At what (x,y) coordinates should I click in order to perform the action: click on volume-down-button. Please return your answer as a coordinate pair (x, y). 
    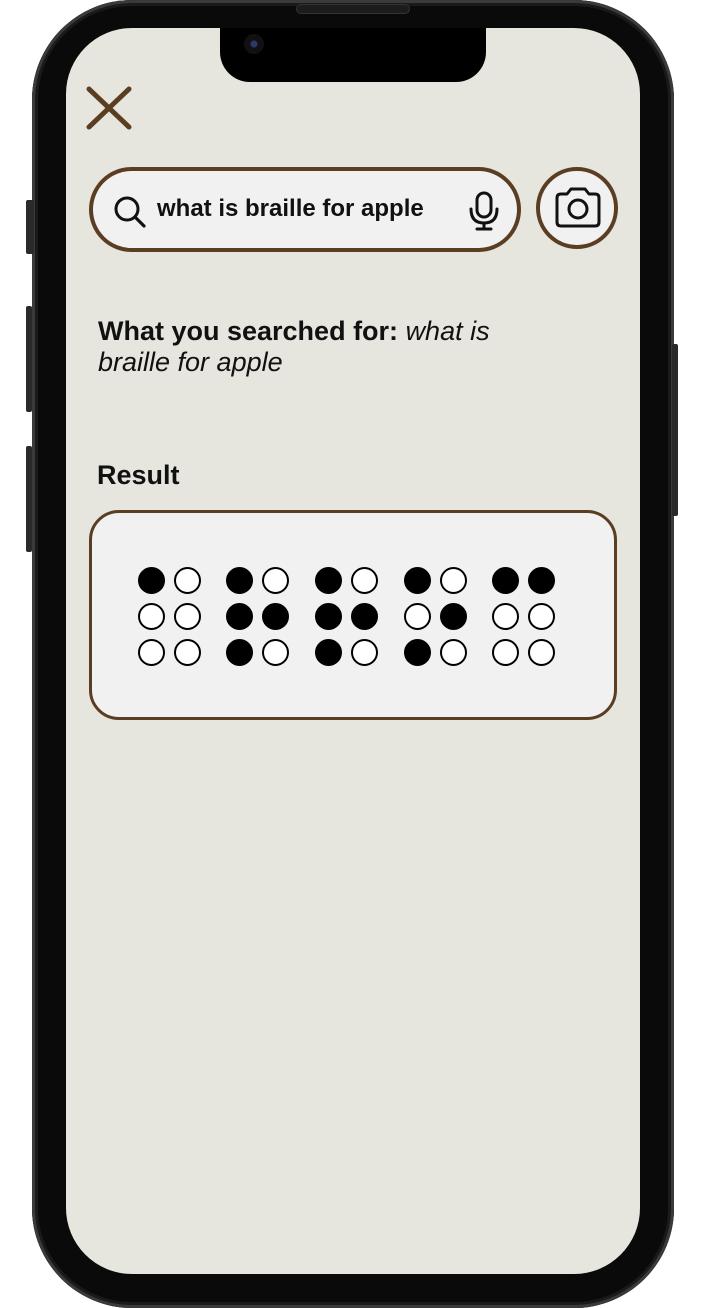
    Looking at the image, I should click on (29, 499).